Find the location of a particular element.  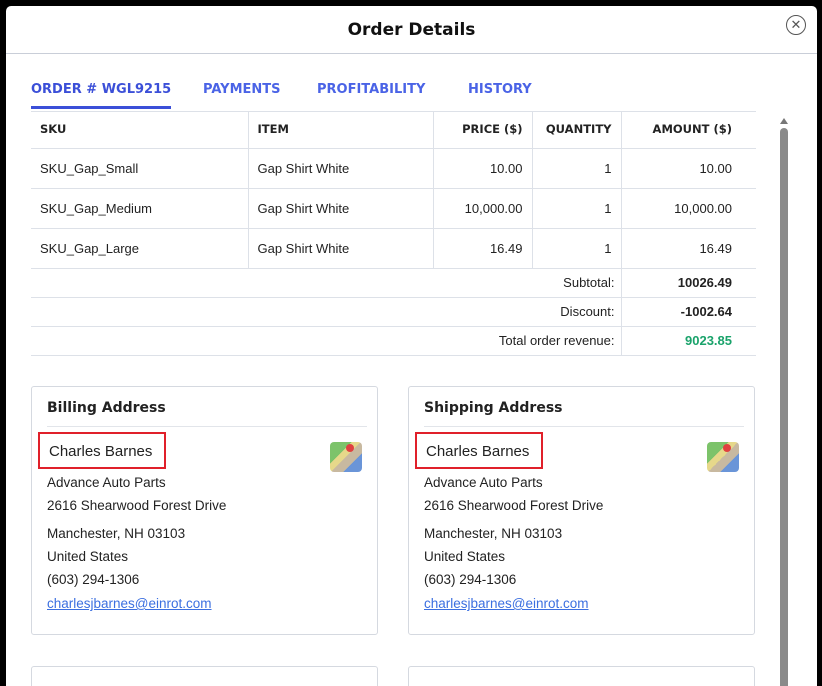

shipping-phone: (603) 294-1306 is located at coordinates (470, 579).